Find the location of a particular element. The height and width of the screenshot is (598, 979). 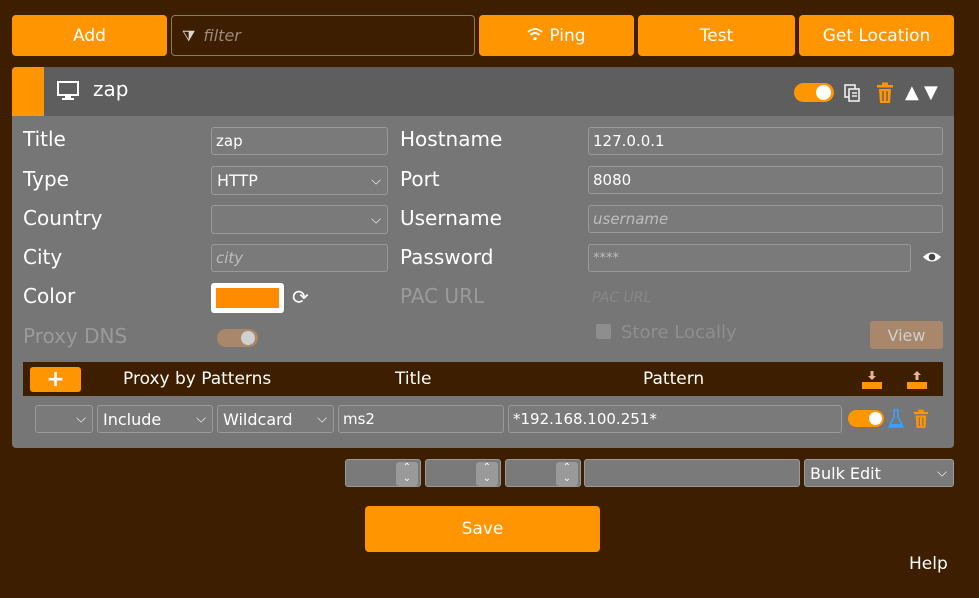

view-button: View is located at coordinates (906, 335).